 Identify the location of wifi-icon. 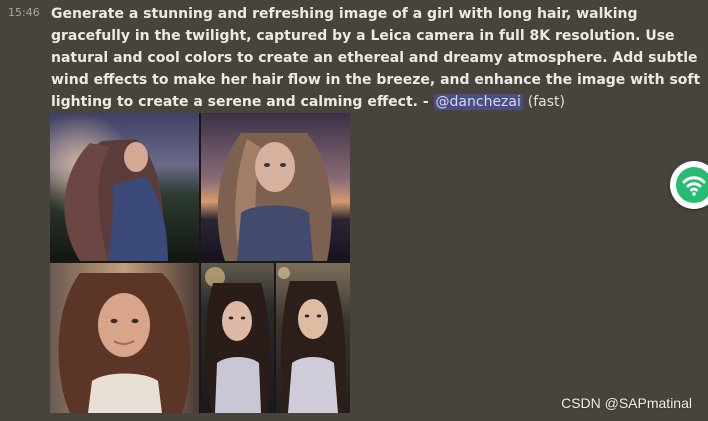
(692, 185).